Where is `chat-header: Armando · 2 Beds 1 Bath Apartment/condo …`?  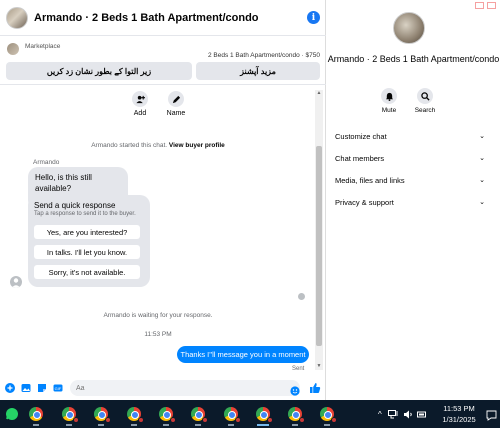
chat-header: Armando · 2 Beds 1 Bath Apartment/condo … is located at coordinates (163, 18).